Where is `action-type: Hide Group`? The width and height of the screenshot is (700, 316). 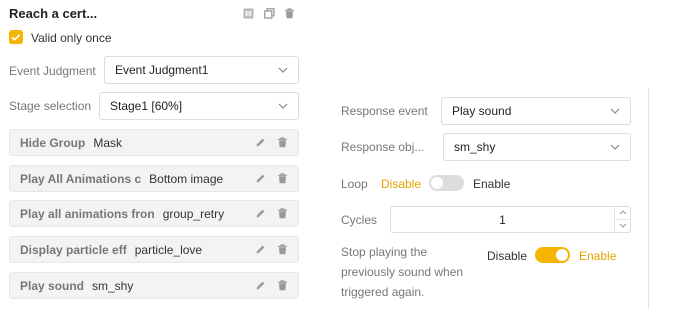
action-type: Hide Group is located at coordinates (53, 142).